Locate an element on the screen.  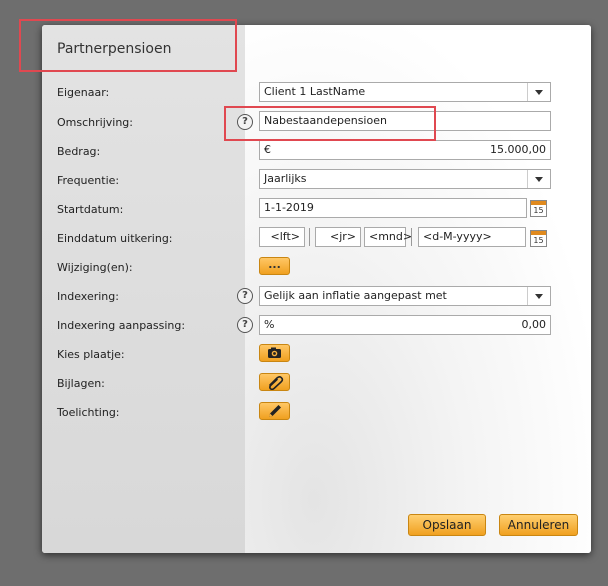
eigenaar-label: Eigenaar: is located at coordinates (83, 92).